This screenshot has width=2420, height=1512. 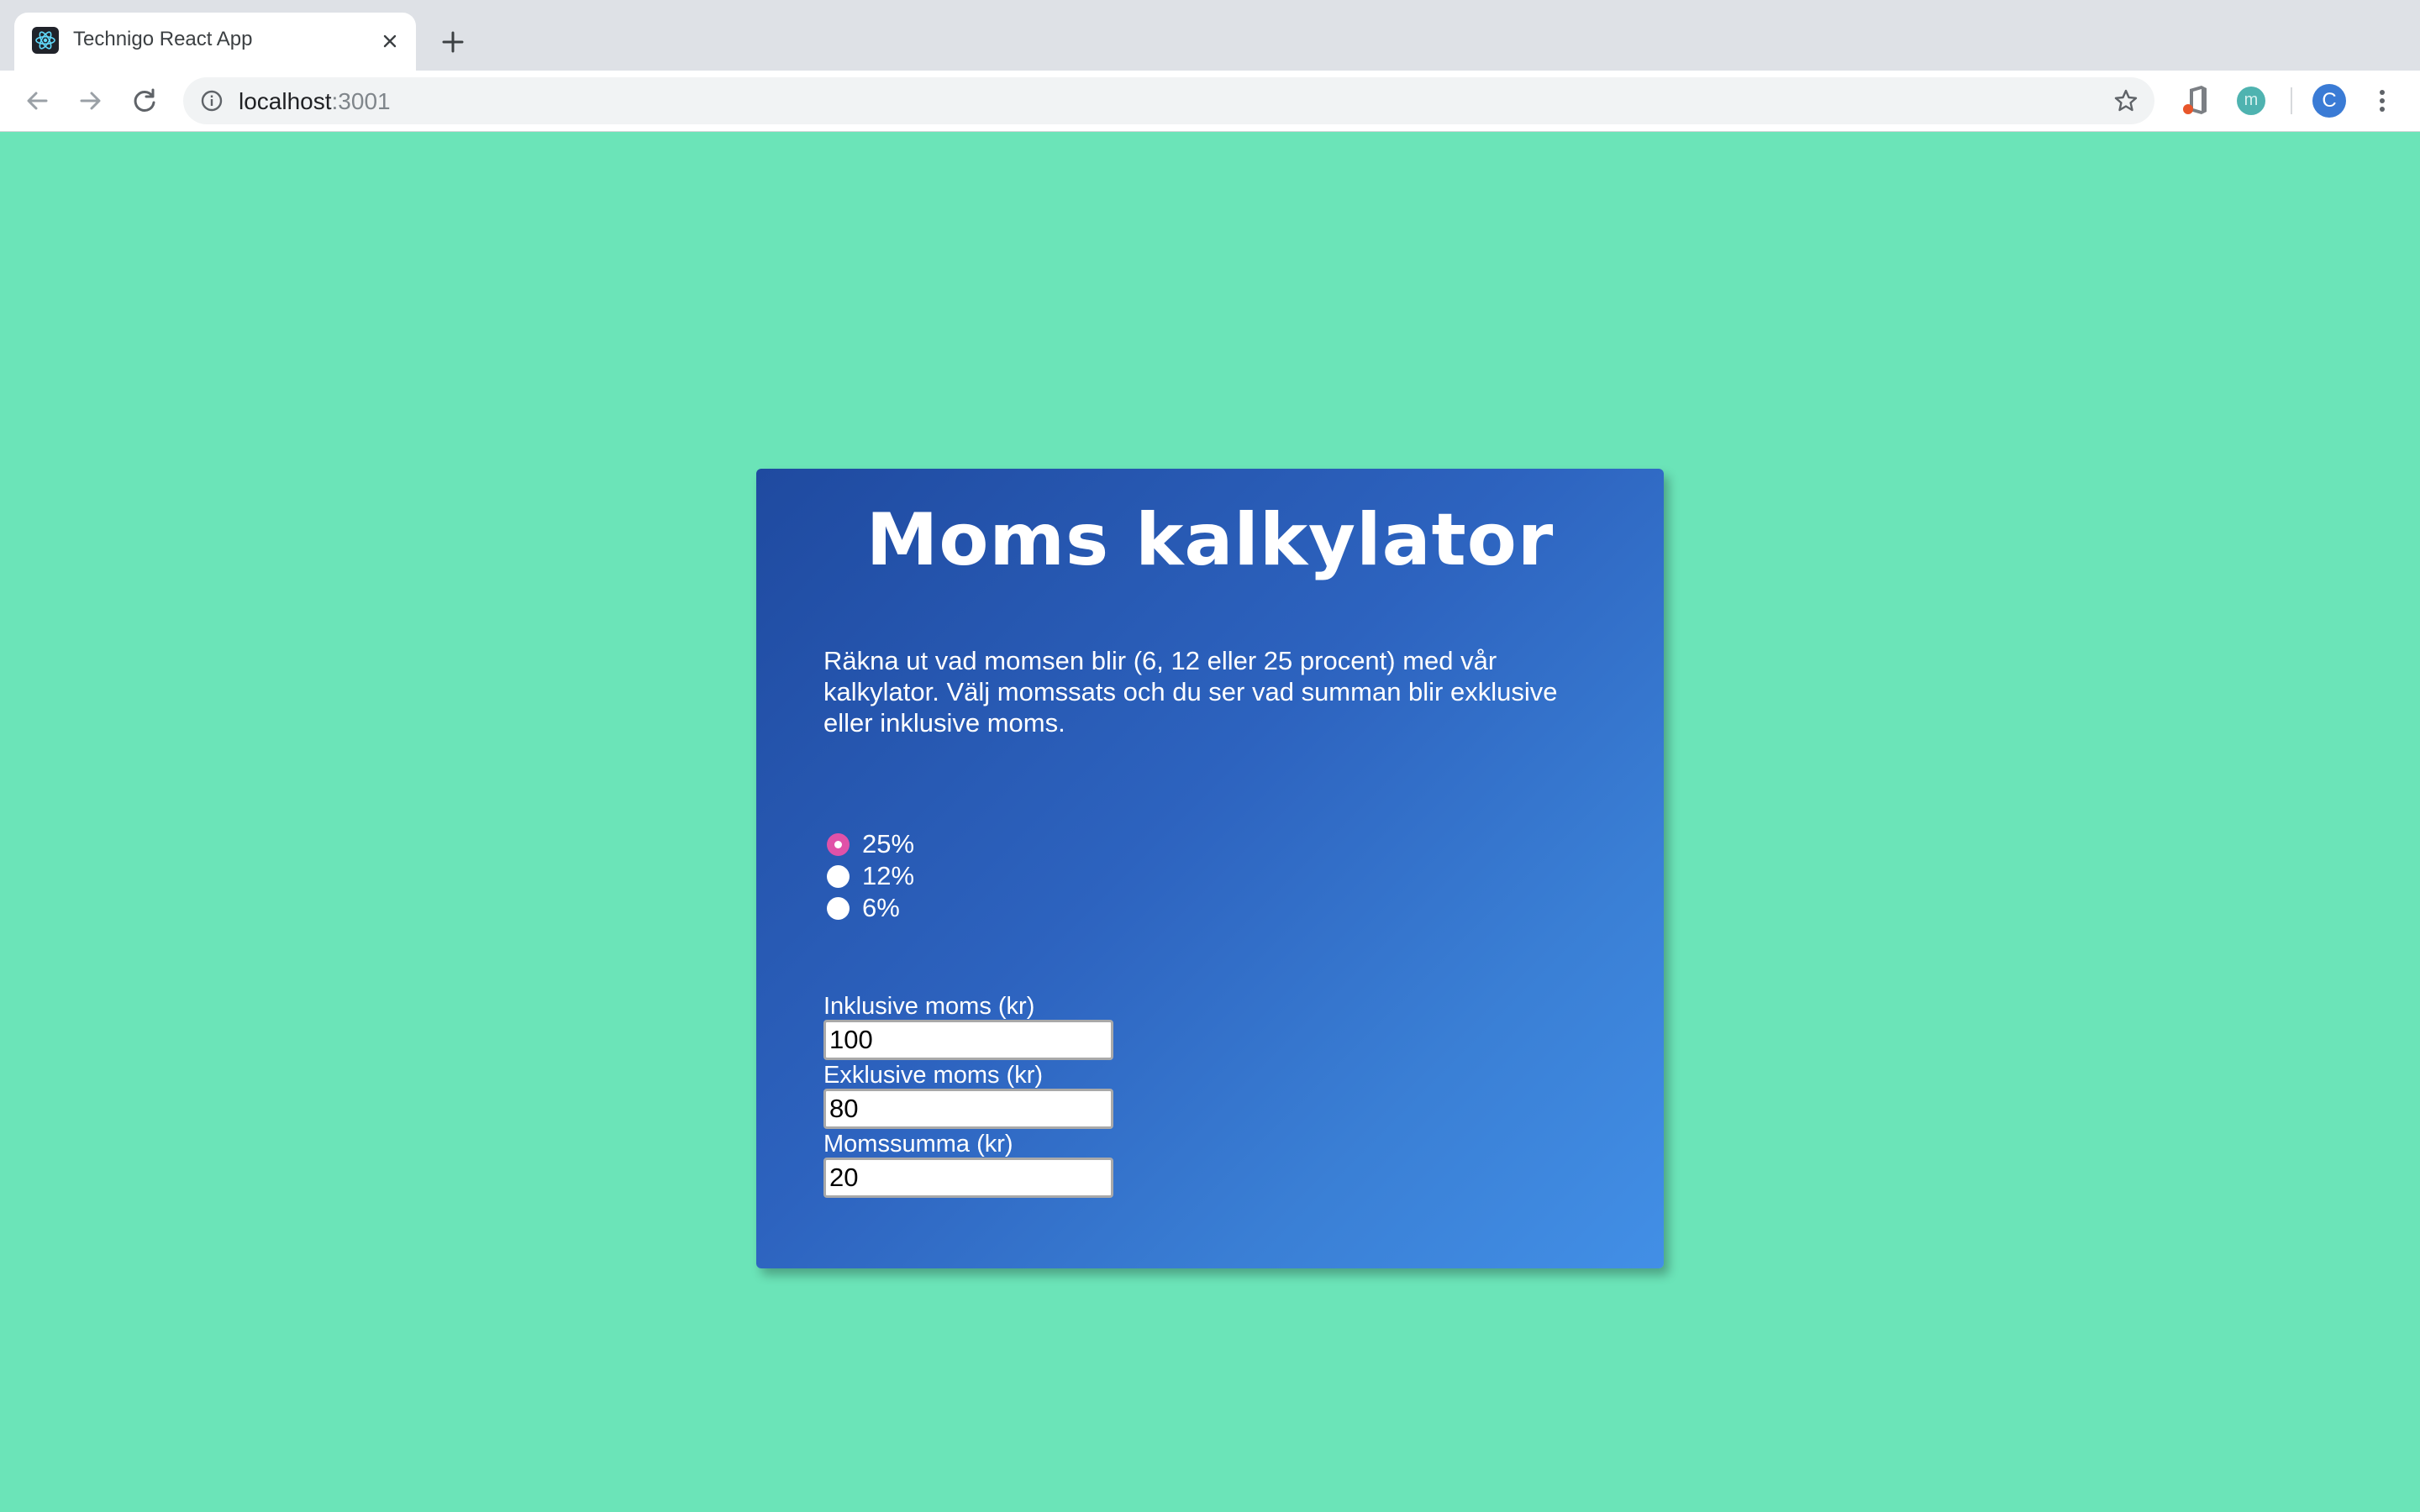 I want to click on extension-m-icon: m, so click(x=2251, y=101).